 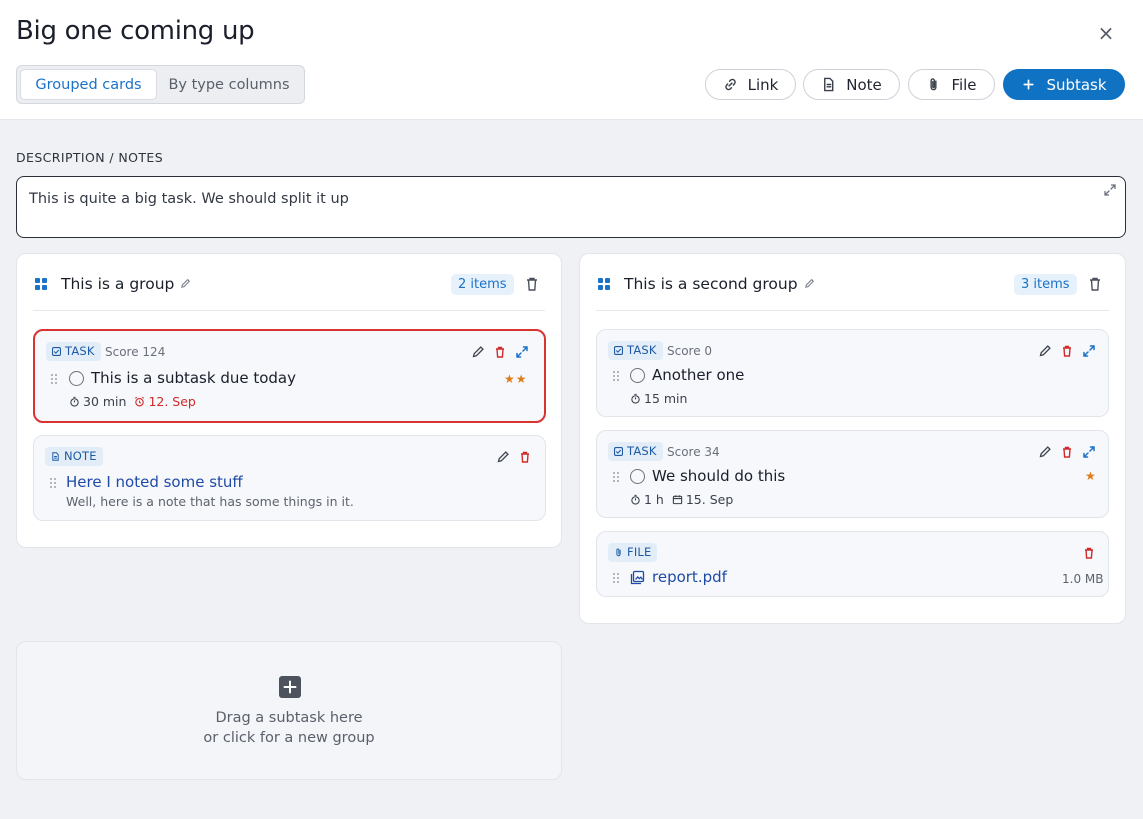 I want to click on tab-grouped-cards: Grouped cards, so click(x=88, y=84).